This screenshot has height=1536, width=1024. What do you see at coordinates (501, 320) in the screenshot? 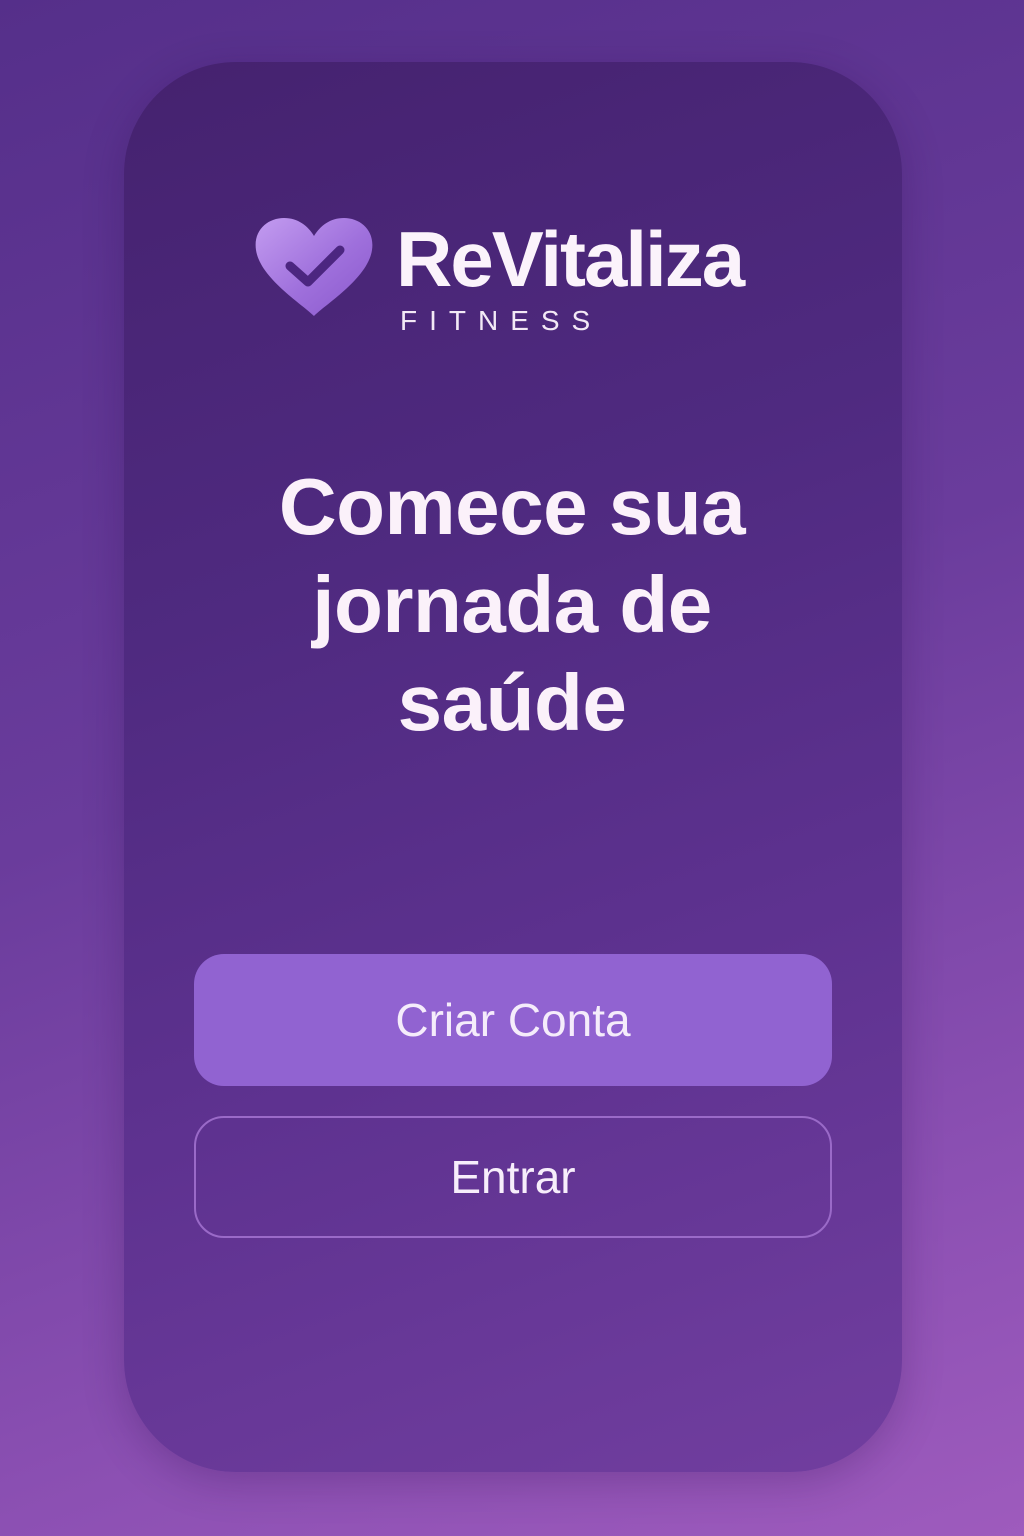
I see `brand-subtitle: FITNESS` at bounding box center [501, 320].